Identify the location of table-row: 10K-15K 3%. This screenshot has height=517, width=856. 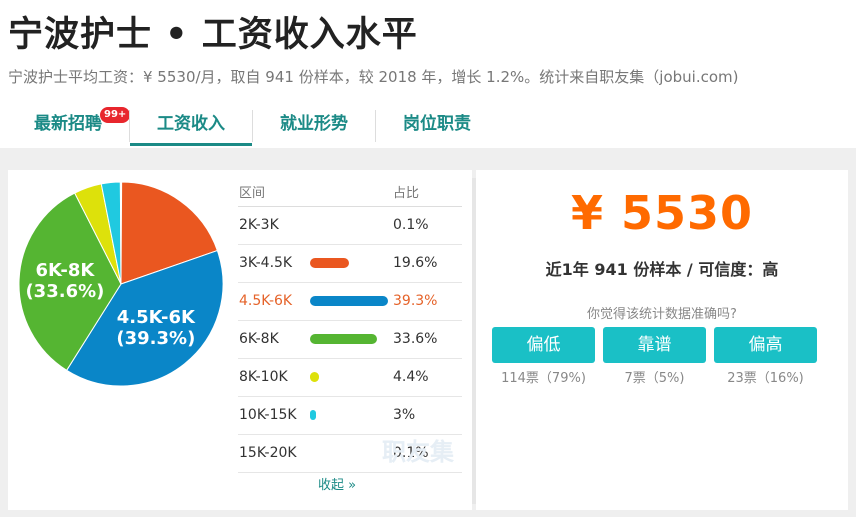
(350, 416).